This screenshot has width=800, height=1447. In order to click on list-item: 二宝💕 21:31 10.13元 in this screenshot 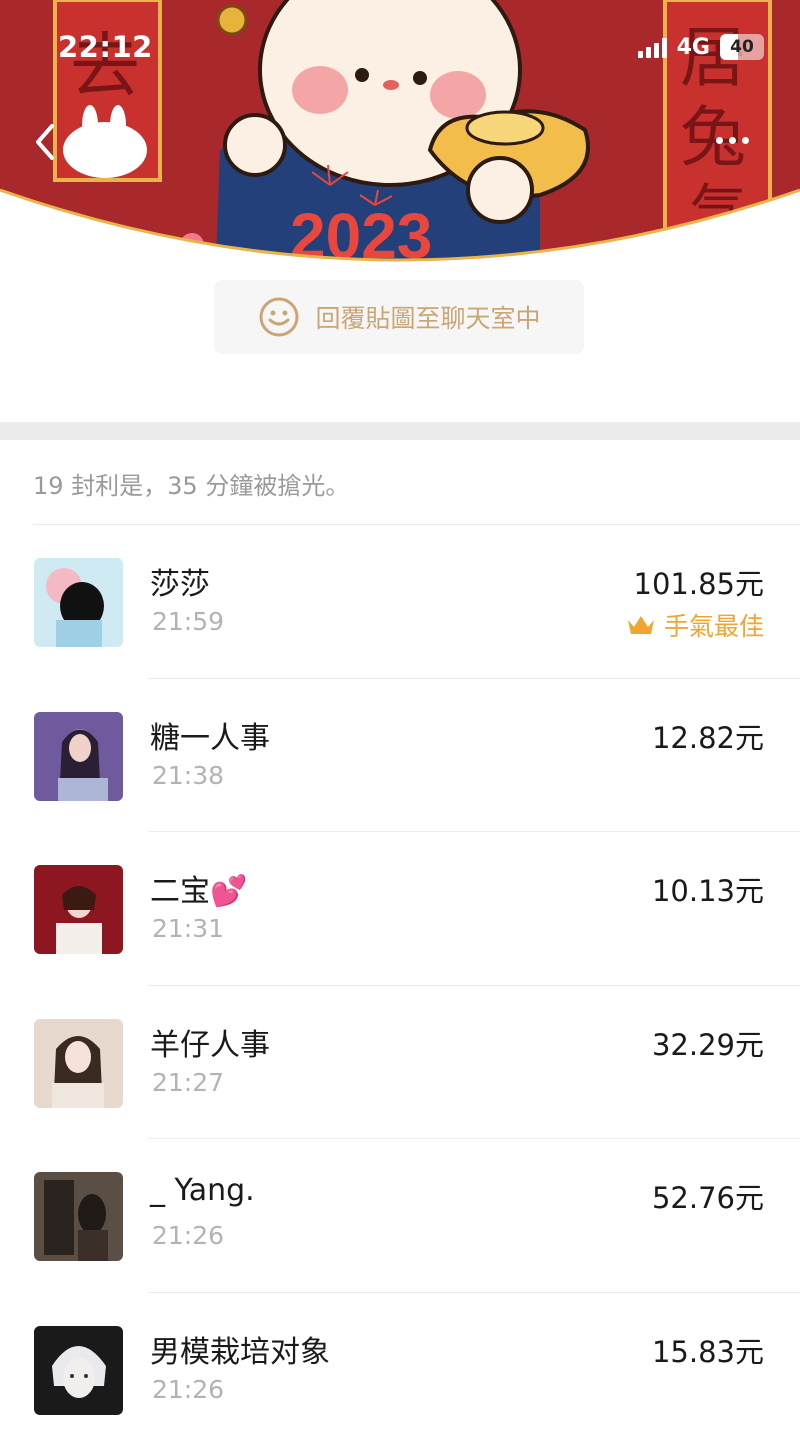, I will do `click(400, 909)`.